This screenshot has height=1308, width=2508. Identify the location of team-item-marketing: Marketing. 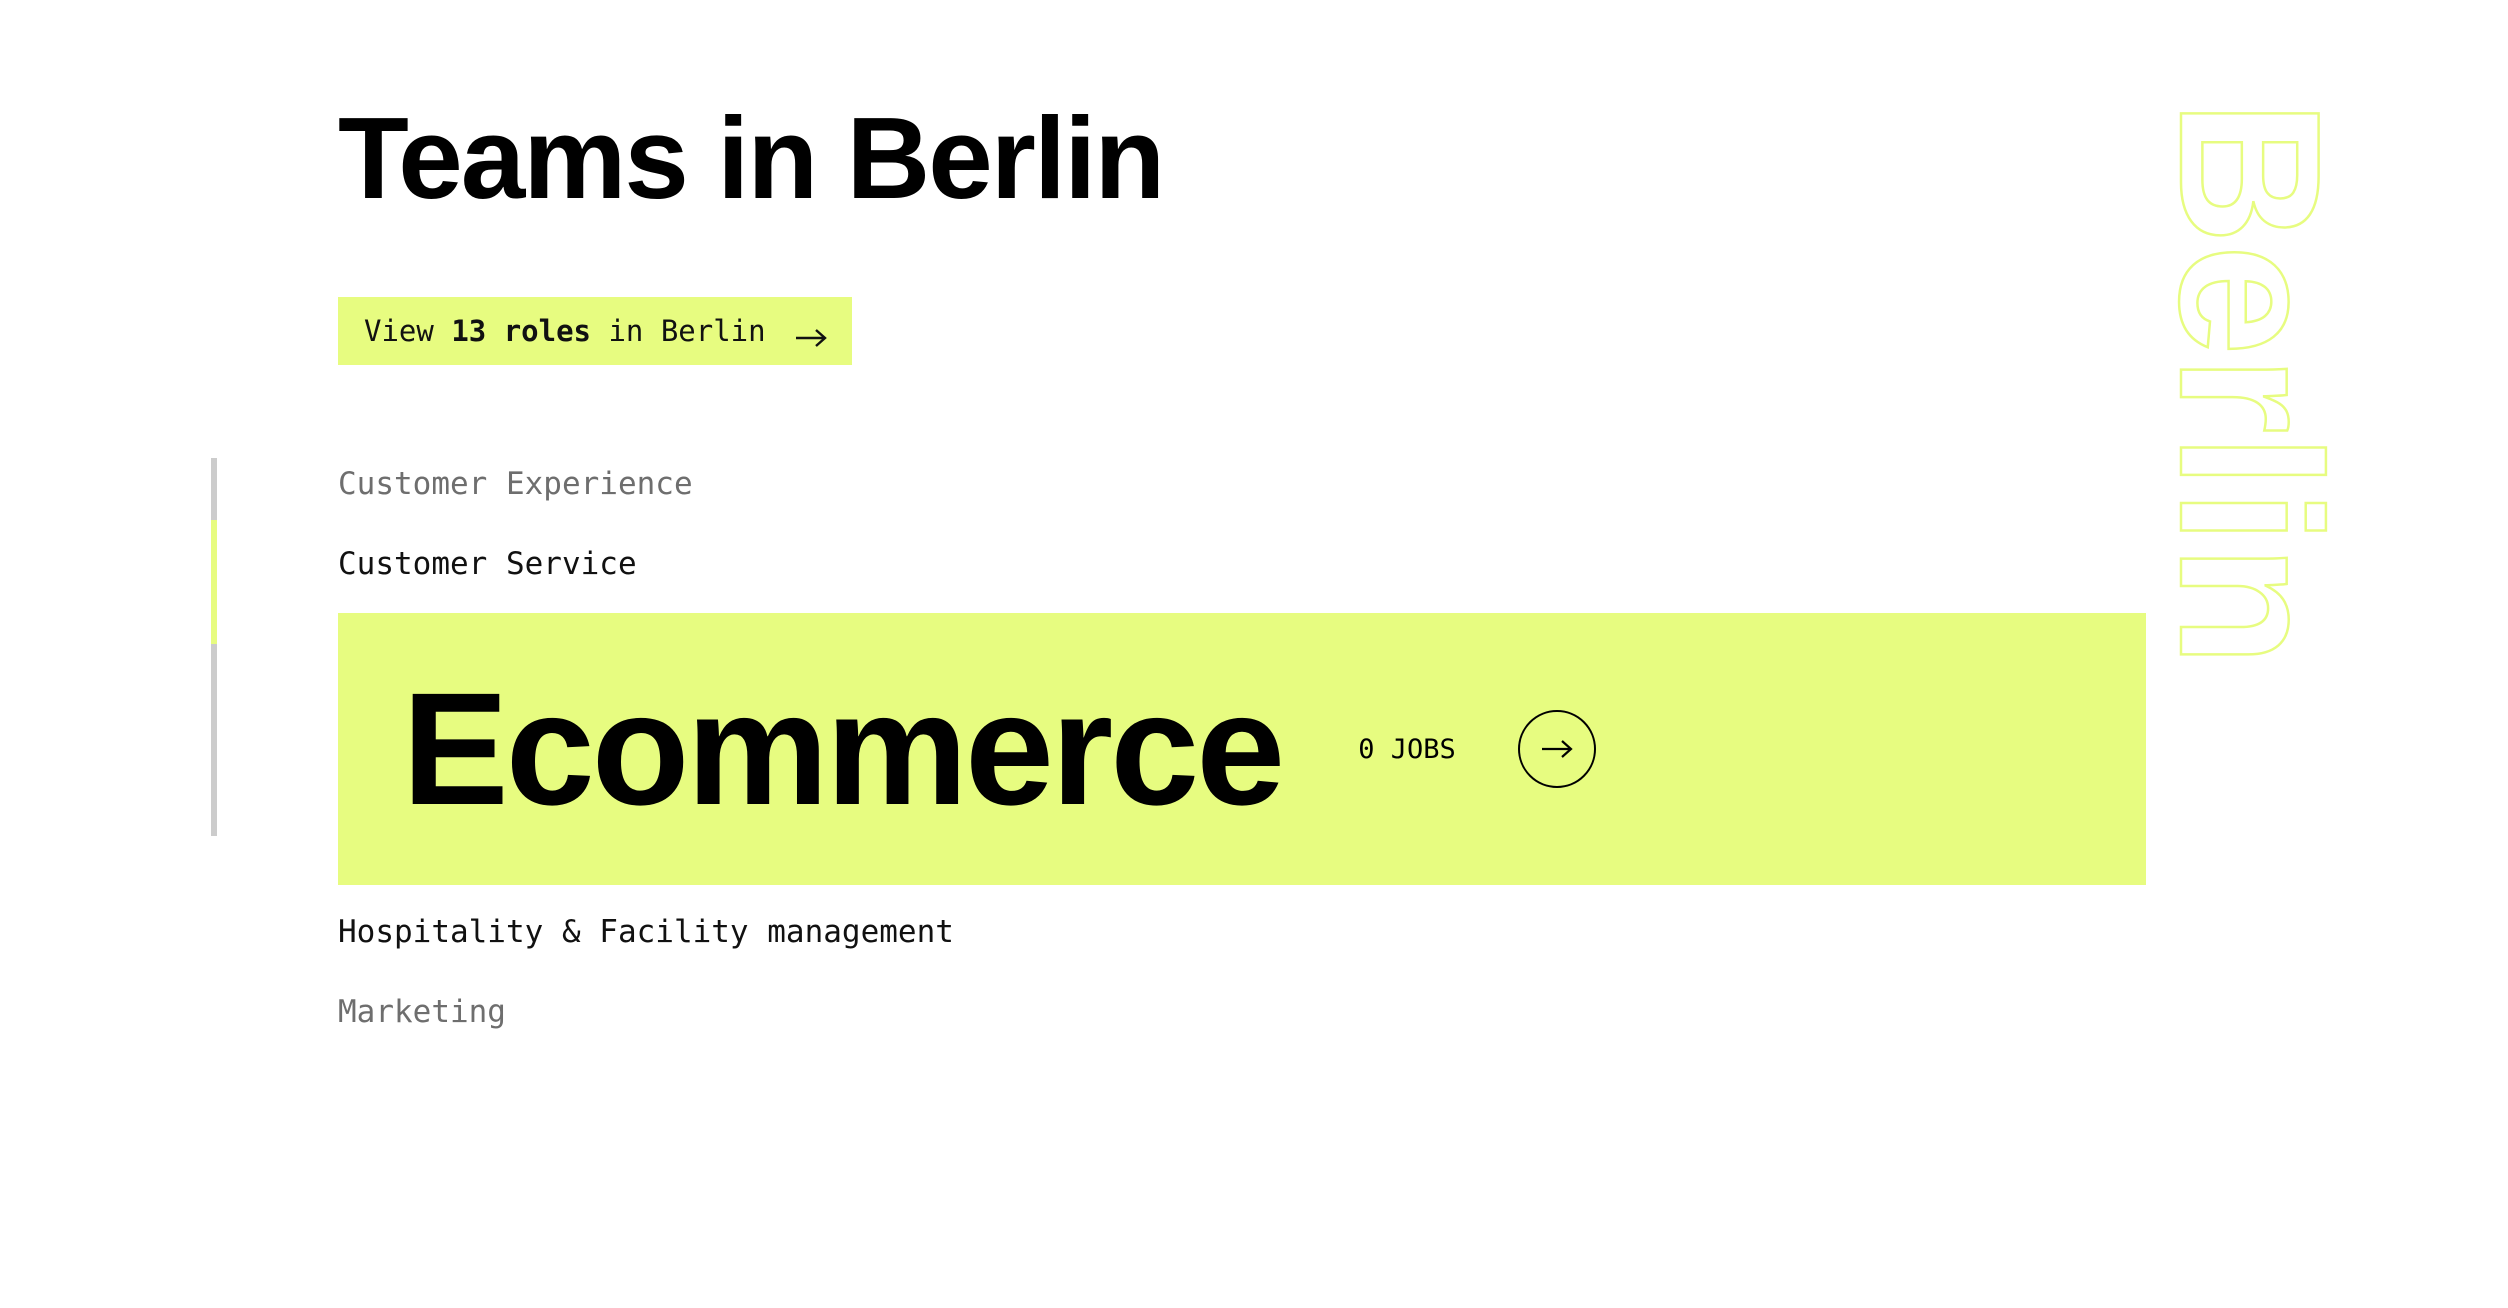
(422, 1012).